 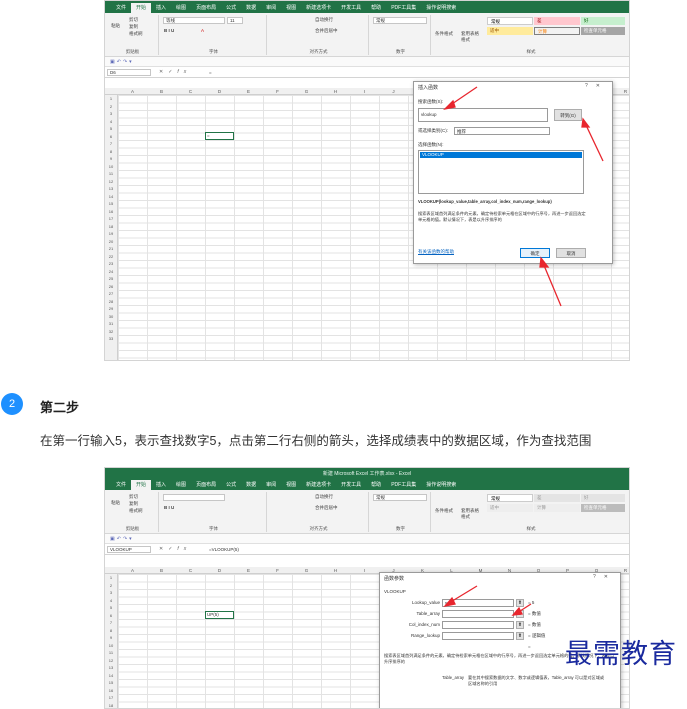 What do you see at coordinates (501, 172) in the screenshot?
I see `function-list: VLOOKUP` at bounding box center [501, 172].